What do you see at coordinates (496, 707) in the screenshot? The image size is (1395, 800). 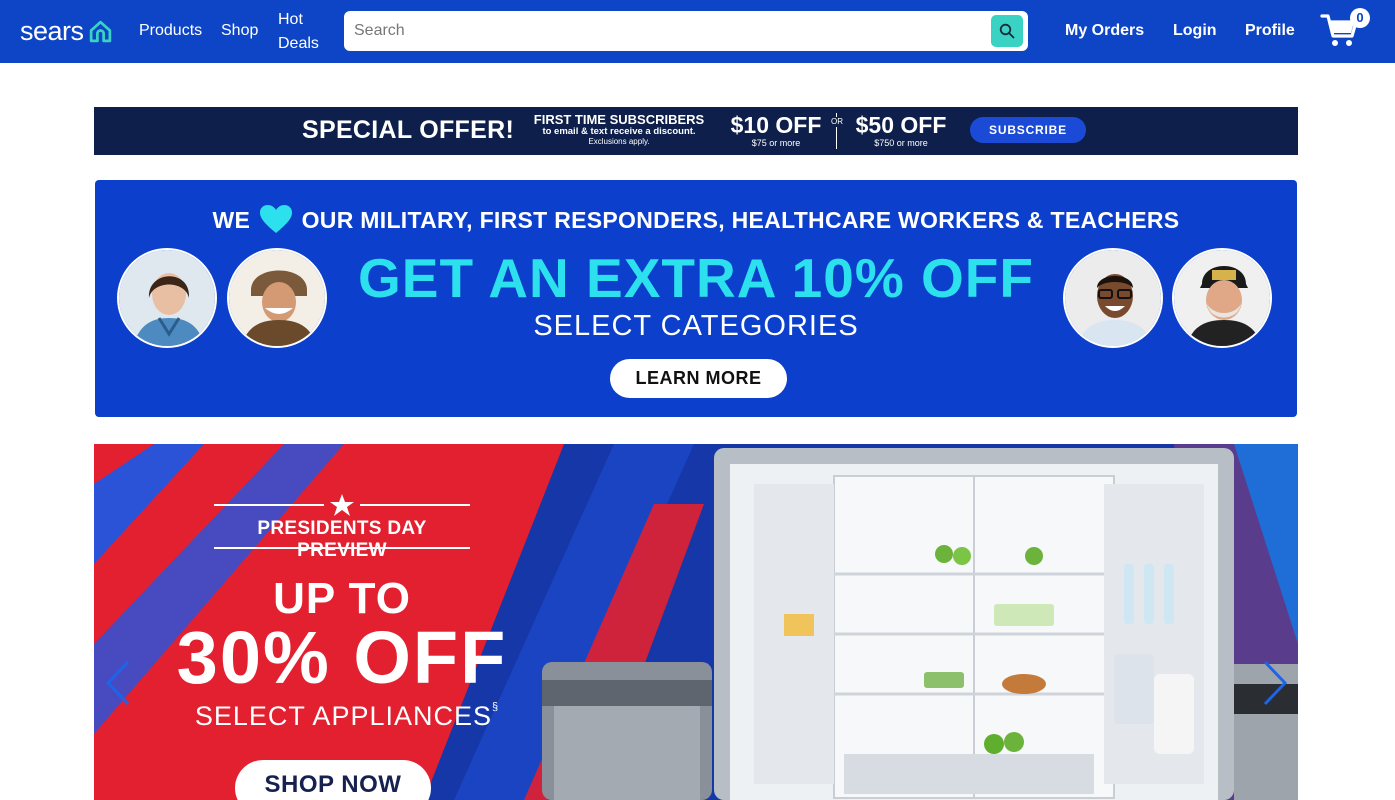 I see `pd-select-mark: §` at bounding box center [496, 707].